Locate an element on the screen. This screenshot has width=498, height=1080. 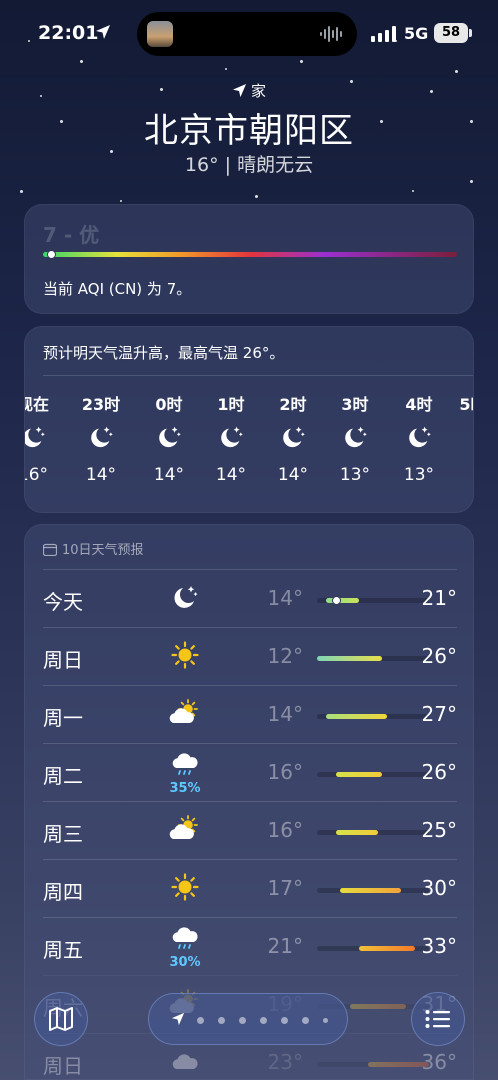
hour-item: 1时 14° is located at coordinates (231, 438).